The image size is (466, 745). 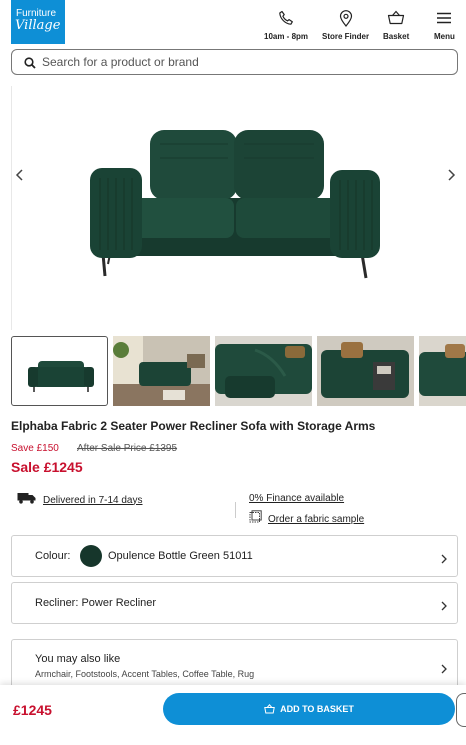 I want to click on save-amount: Save £150, so click(x=35, y=448).